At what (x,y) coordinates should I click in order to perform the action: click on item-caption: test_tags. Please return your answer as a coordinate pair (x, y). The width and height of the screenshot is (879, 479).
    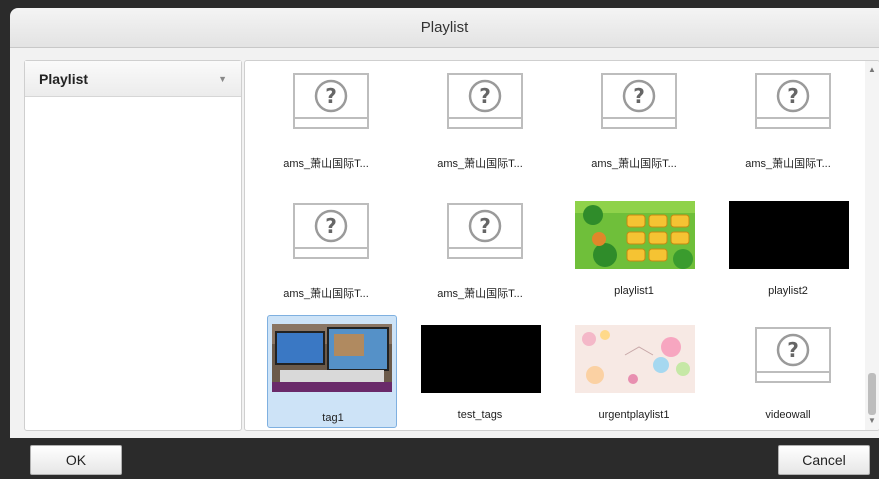
    Looking at the image, I should click on (480, 415).